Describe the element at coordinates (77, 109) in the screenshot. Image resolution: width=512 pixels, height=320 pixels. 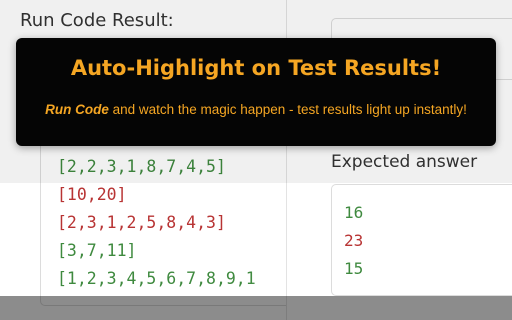
I see `banner-subtitle-emphasis: Run Code` at that location.